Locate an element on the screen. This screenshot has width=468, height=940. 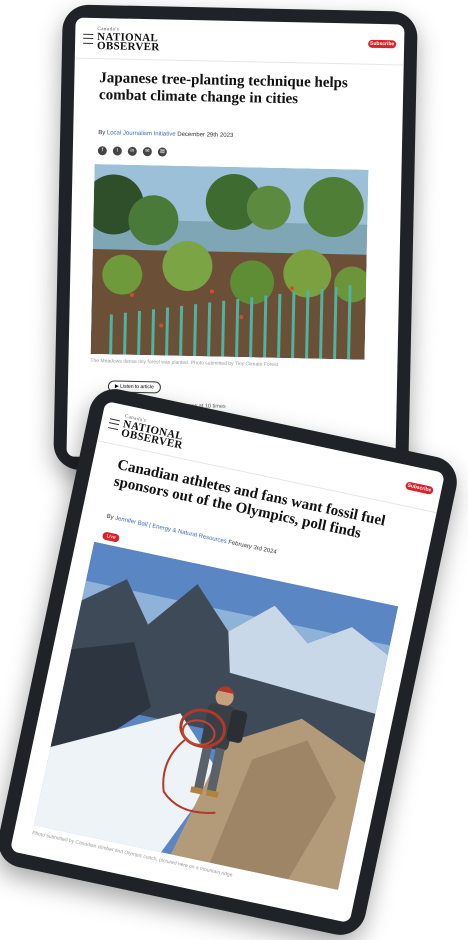
share-icons: f t in ✉ ▤ is located at coordinates (132, 151).